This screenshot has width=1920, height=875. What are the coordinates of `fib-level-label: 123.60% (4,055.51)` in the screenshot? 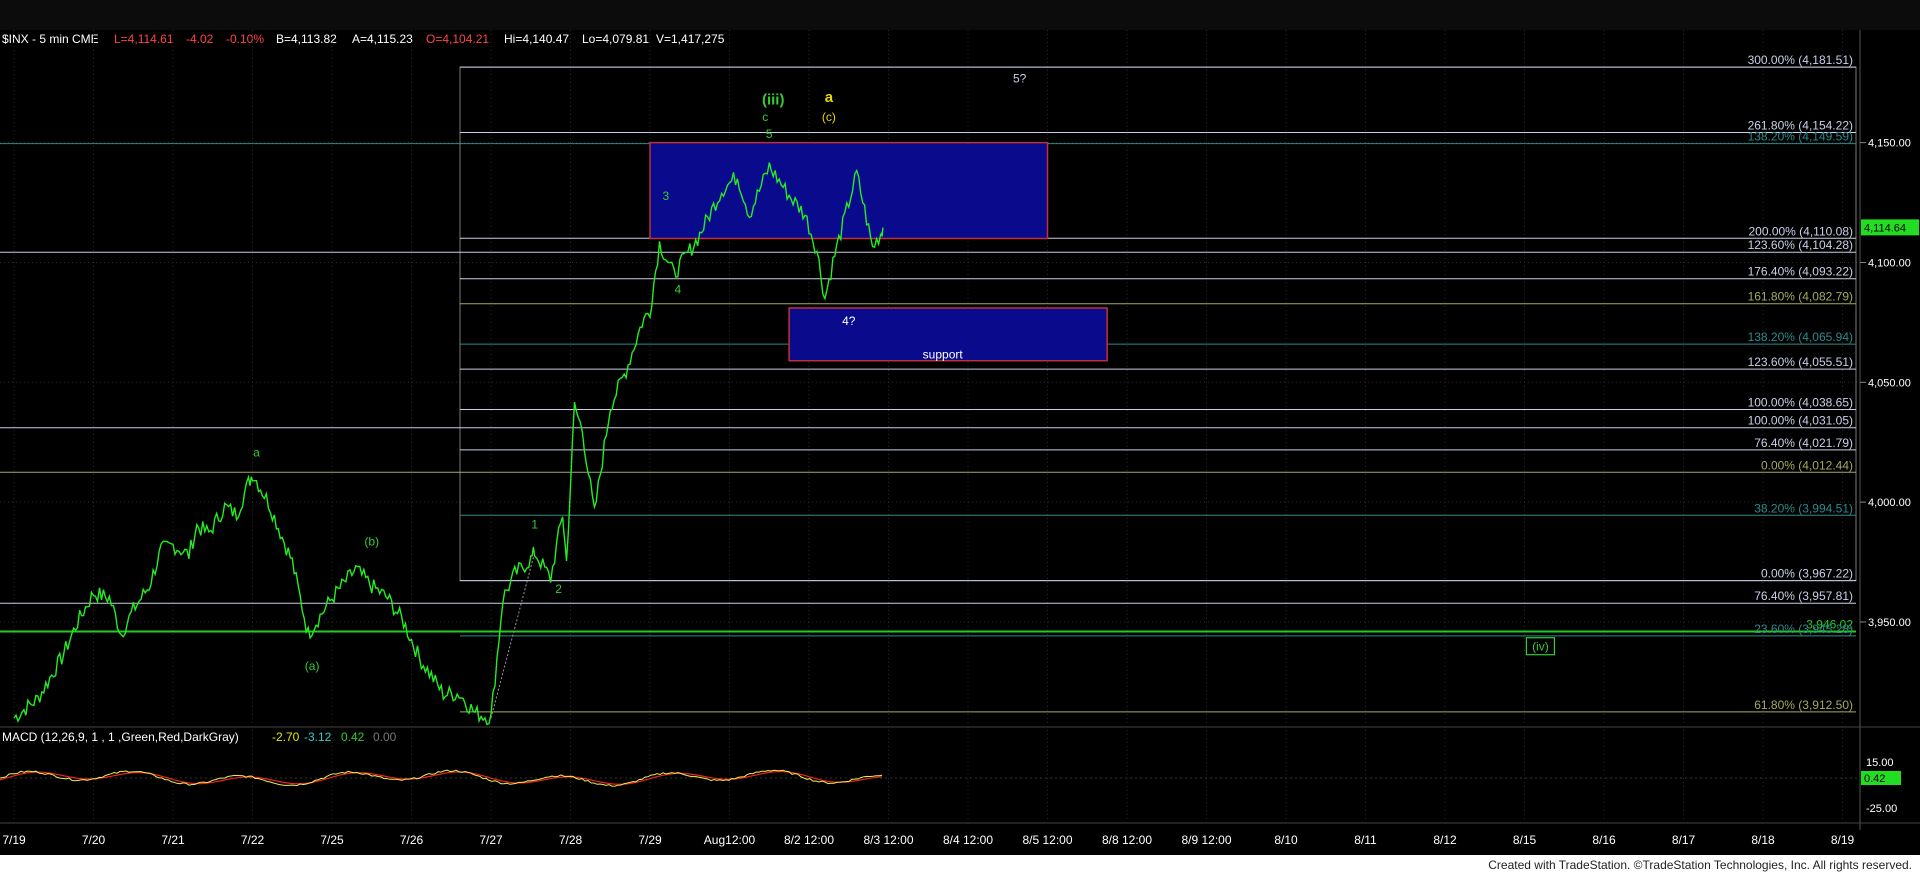 It's located at (1800, 362).